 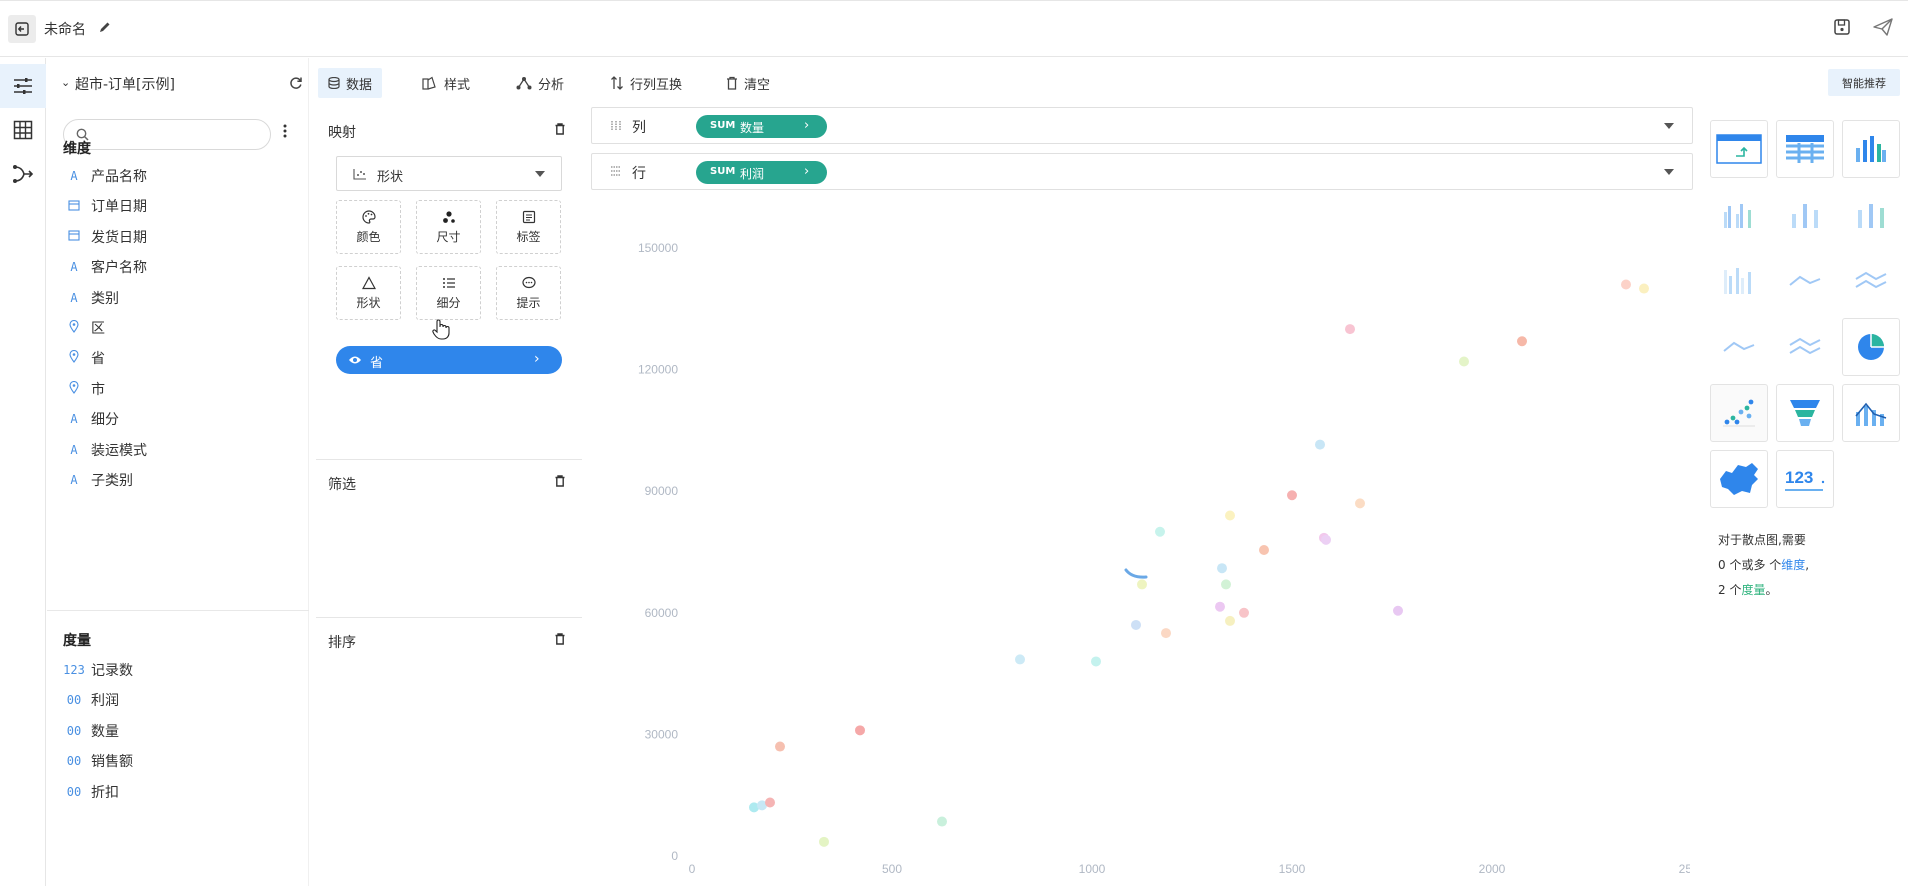 What do you see at coordinates (1739, 281) in the screenshot?
I see `chart-type-percent-column` at bounding box center [1739, 281].